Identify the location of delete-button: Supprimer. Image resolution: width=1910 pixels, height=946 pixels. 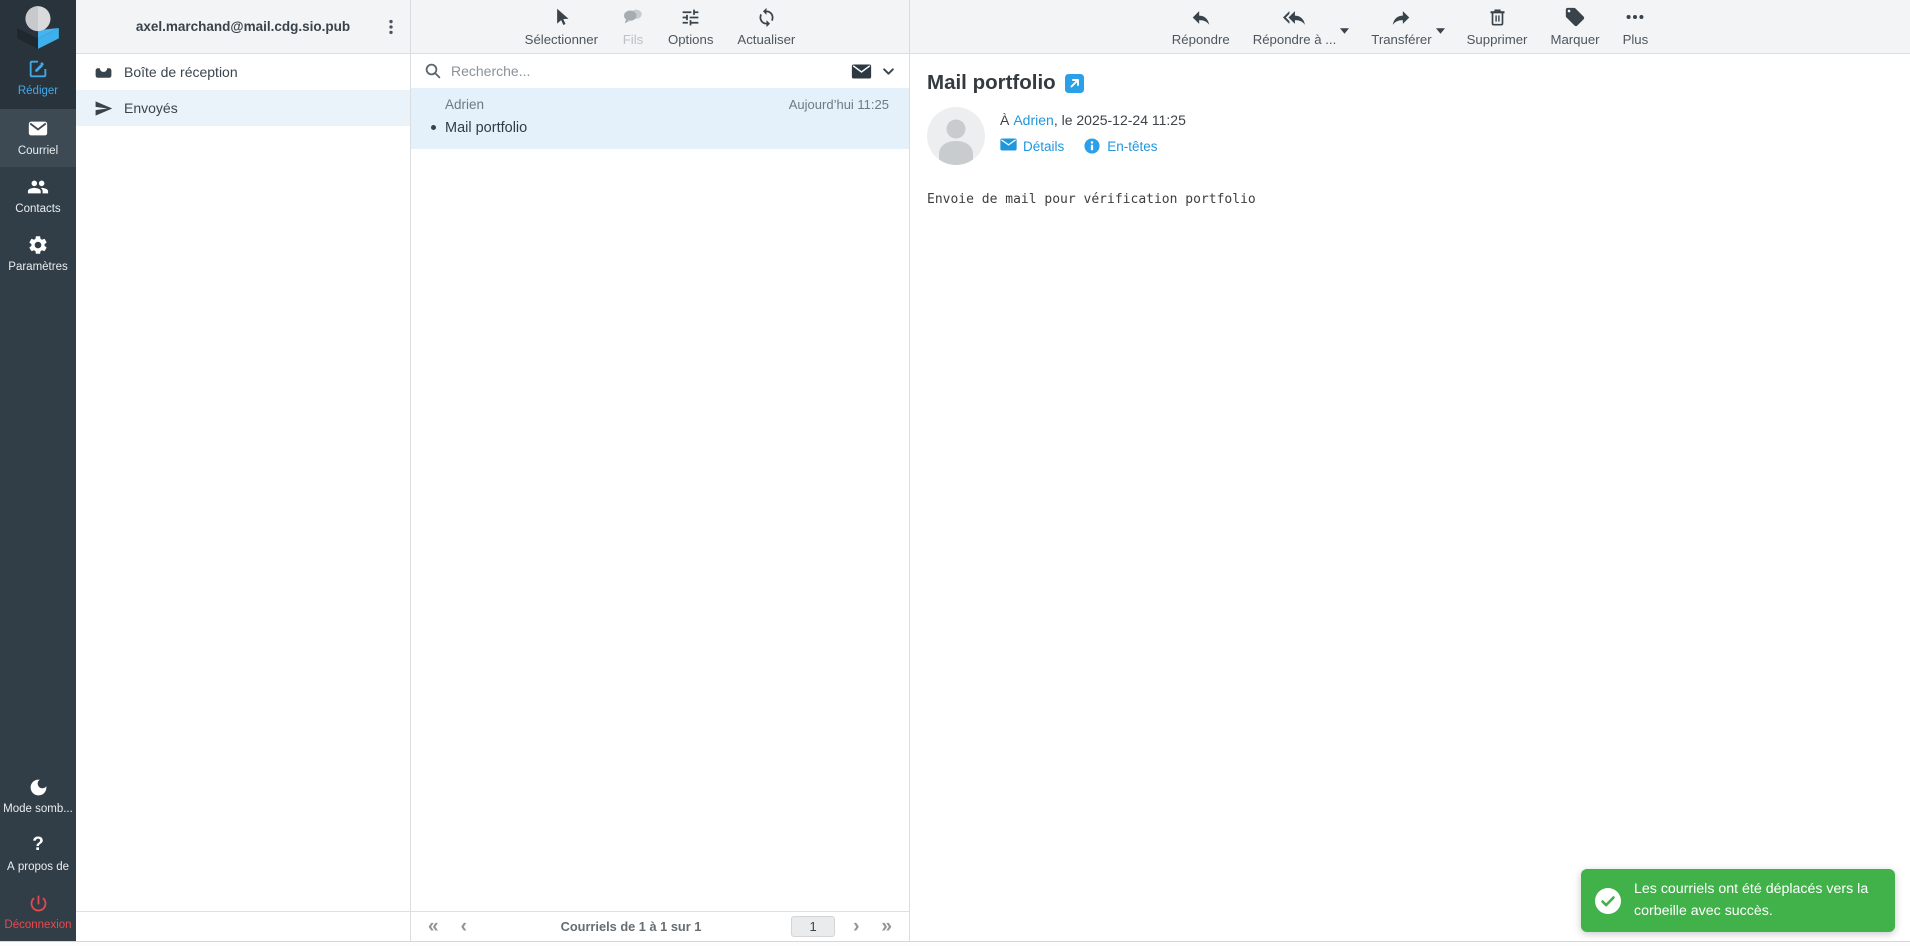
(1497, 26).